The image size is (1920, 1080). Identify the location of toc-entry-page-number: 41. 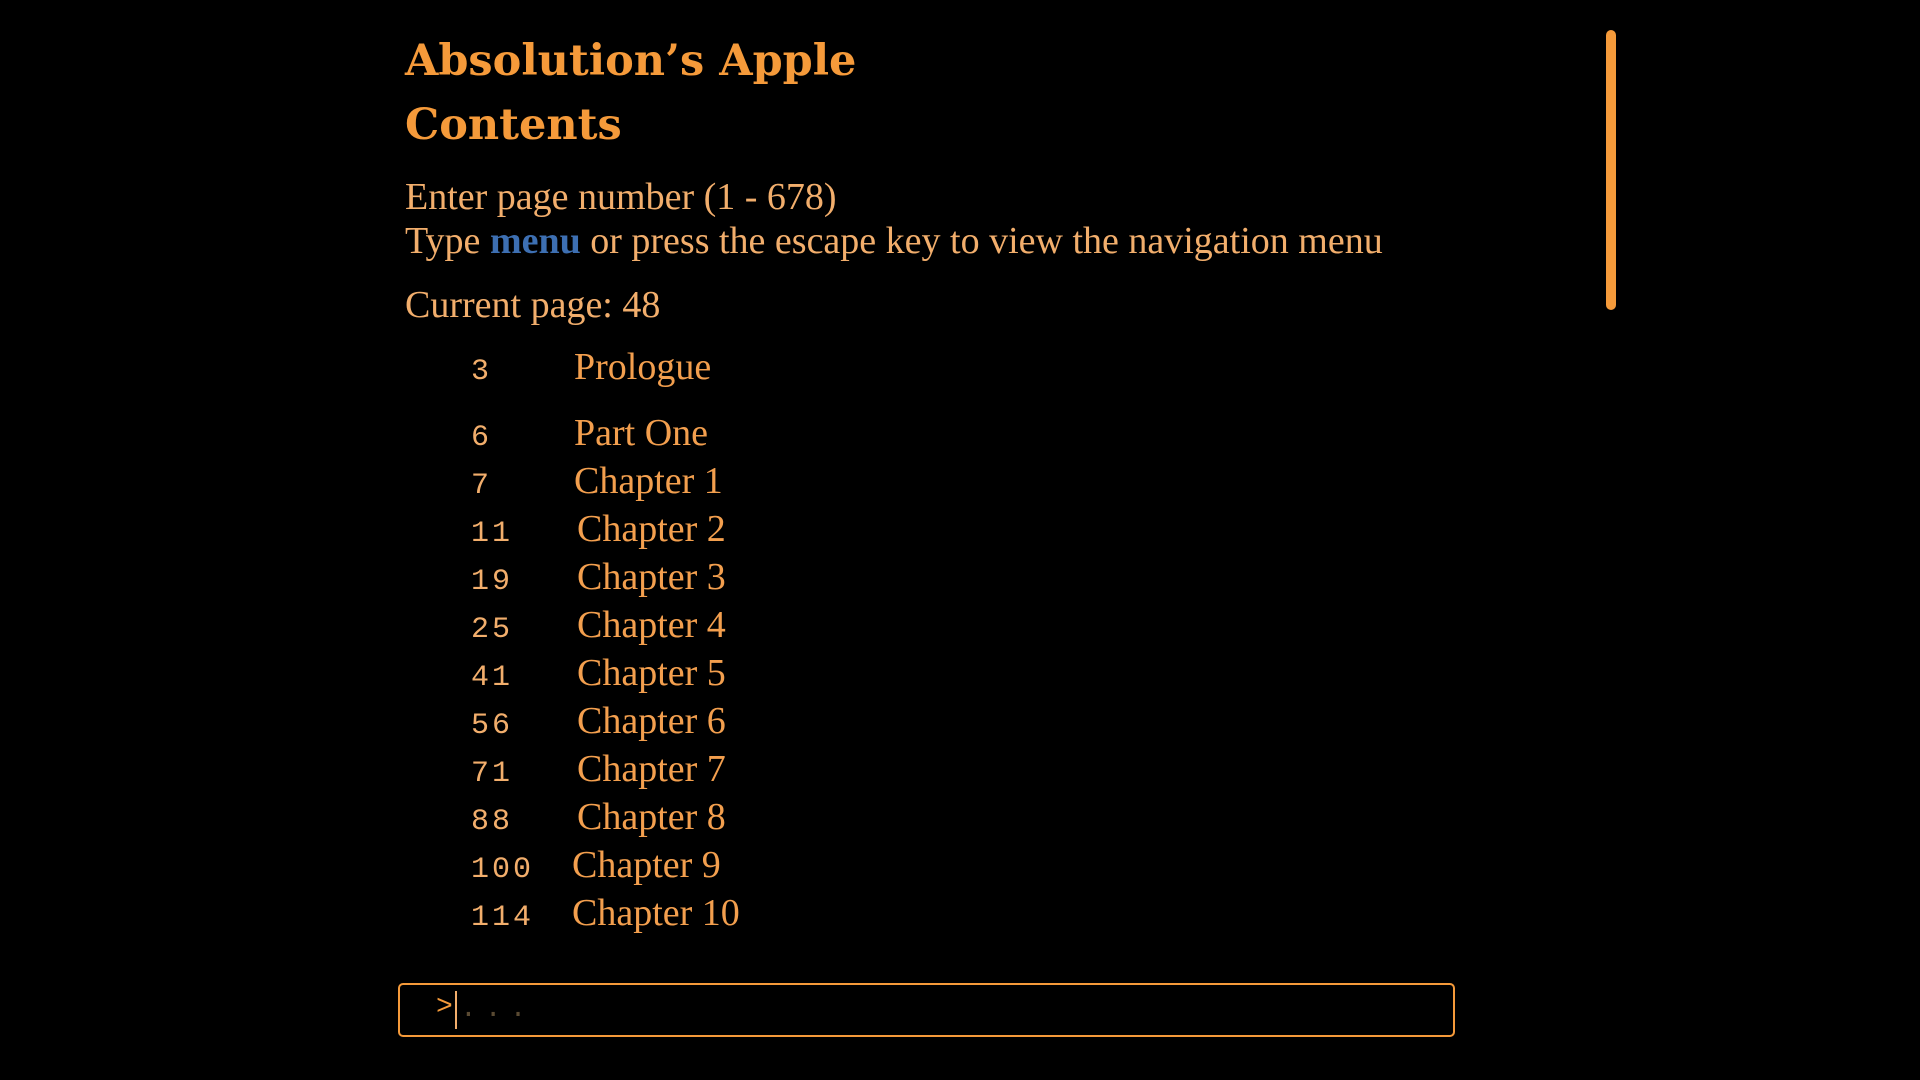
(492, 678).